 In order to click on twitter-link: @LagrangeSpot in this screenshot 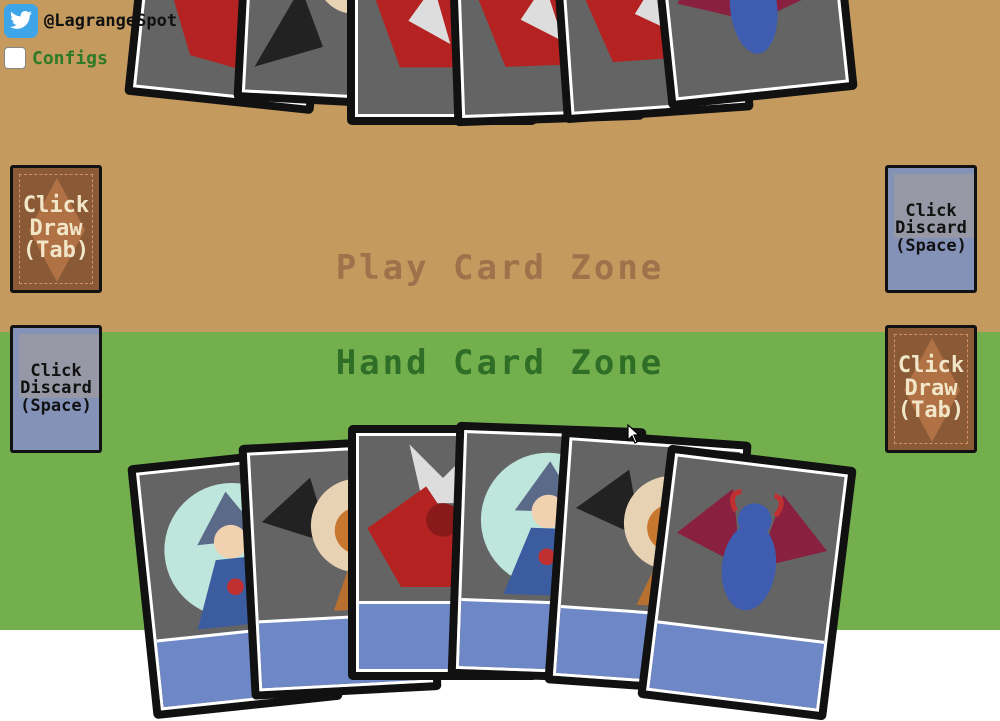, I will do `click(90, 21)`.